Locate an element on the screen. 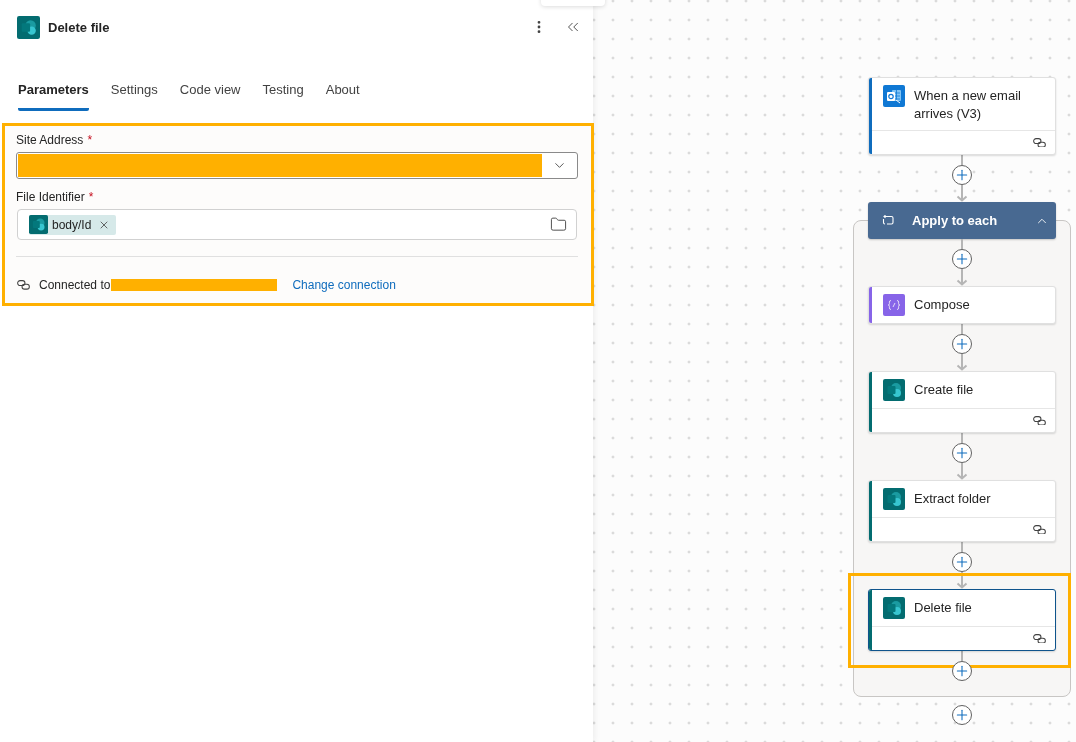 The image size is (1076, 742). panel-title: Delete file is located at coordinates (79, 27).